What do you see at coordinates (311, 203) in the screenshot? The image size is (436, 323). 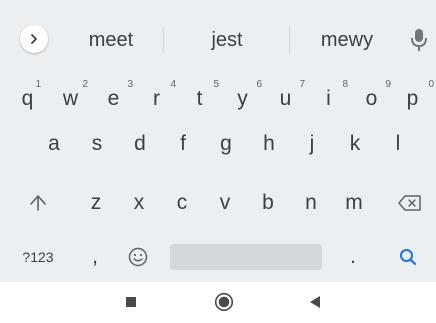 I see `key-n: n` at bounding box center [311, 203].